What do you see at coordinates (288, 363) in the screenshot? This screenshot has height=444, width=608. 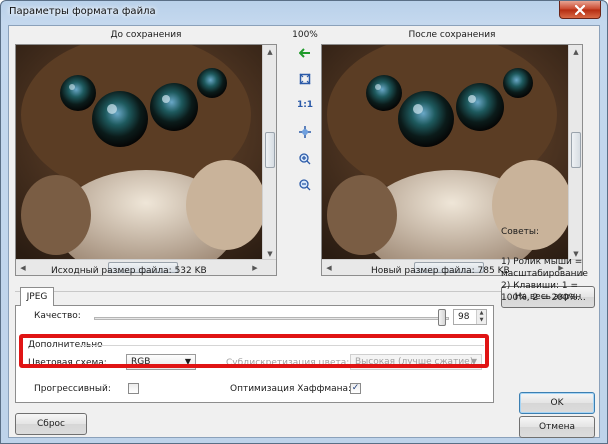 I see `subsampling-label: Субдискретизация цвета:` at bounding box center [288, 363].